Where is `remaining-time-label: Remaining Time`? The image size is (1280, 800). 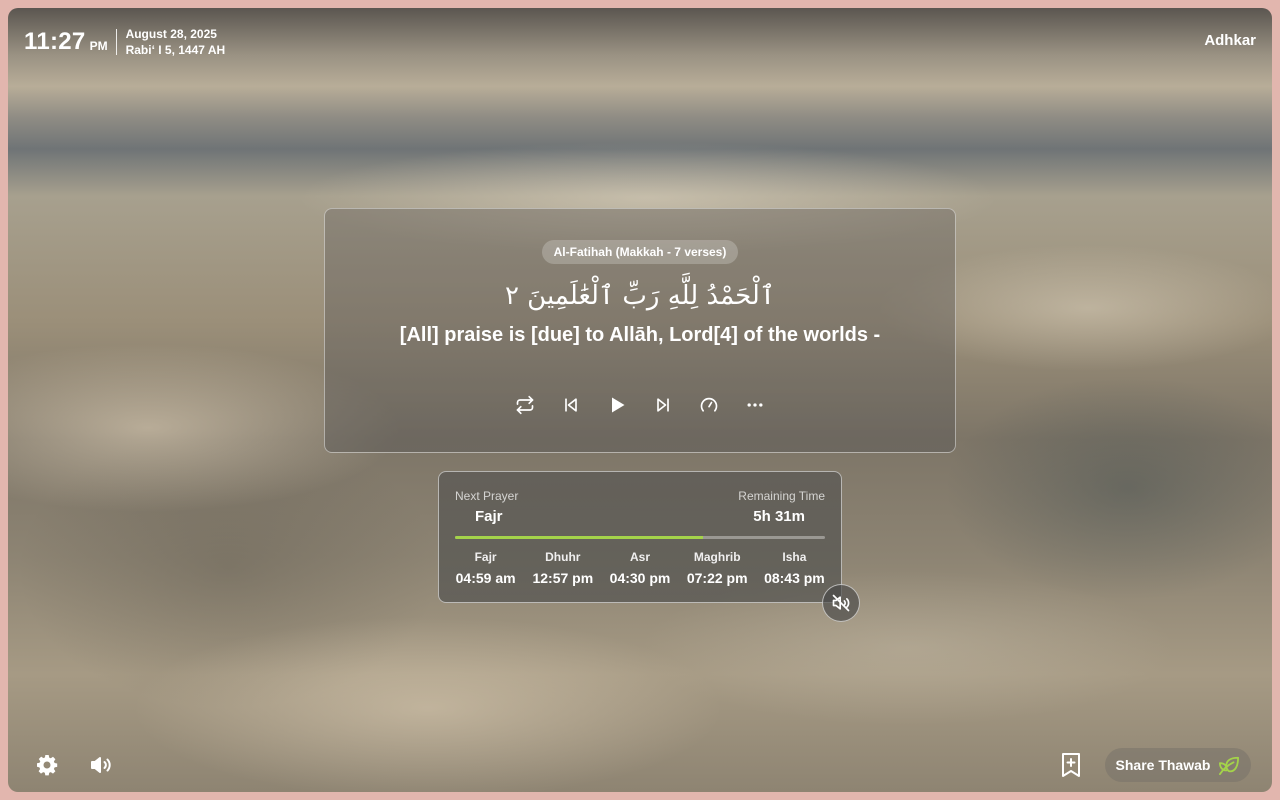
remaining-time-label: Remaining Time is located at coordinates (781, 496).